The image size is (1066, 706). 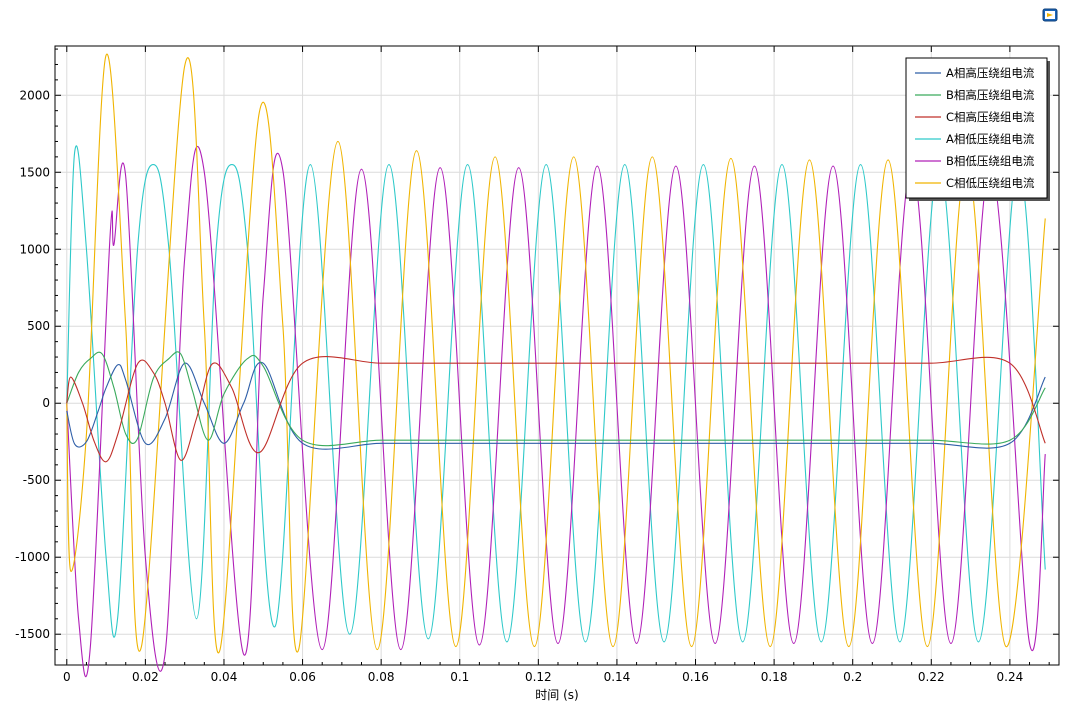 What do you see at coordinates (34, 249) in the screenshot?
I see `y-tick-label: 1000` at bounding box center [34, 249].